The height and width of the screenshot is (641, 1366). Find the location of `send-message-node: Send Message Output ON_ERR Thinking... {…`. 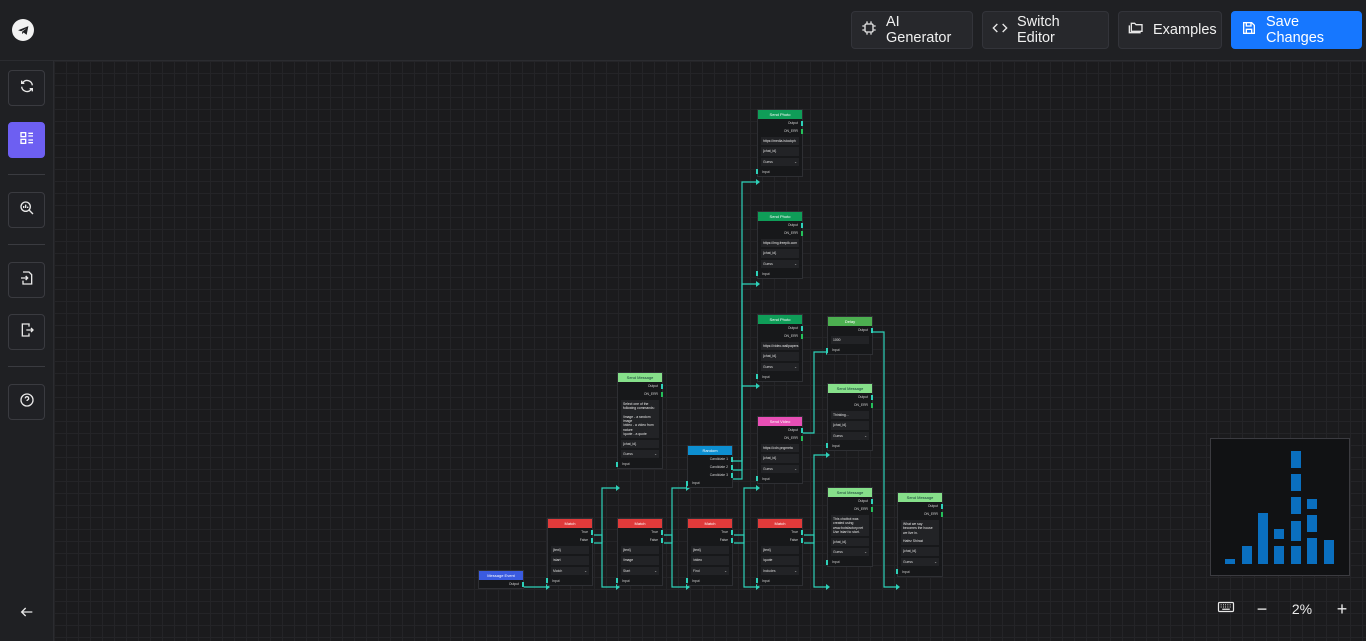

send-message-node: Send Message Output ON_ERR Thinking... {… is located at coordinates (849, 417).